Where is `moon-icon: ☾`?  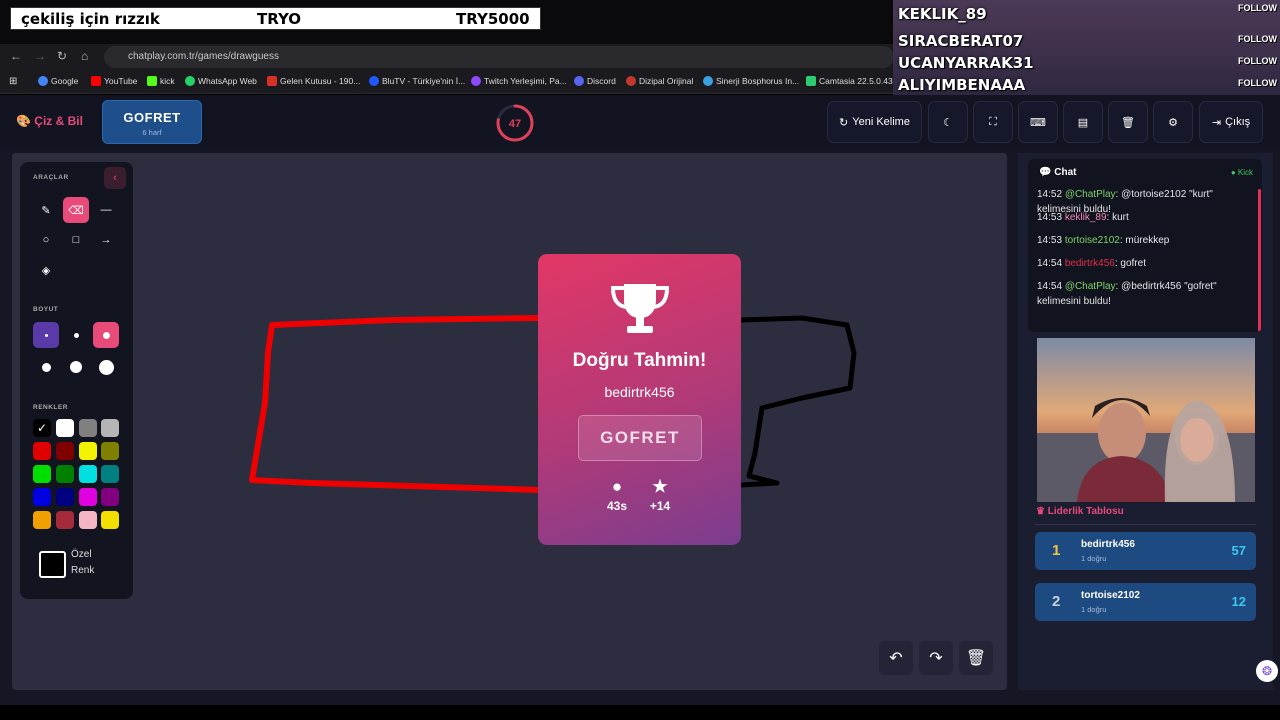 moon-icon: ☾ is located at coordinates (948, 122).